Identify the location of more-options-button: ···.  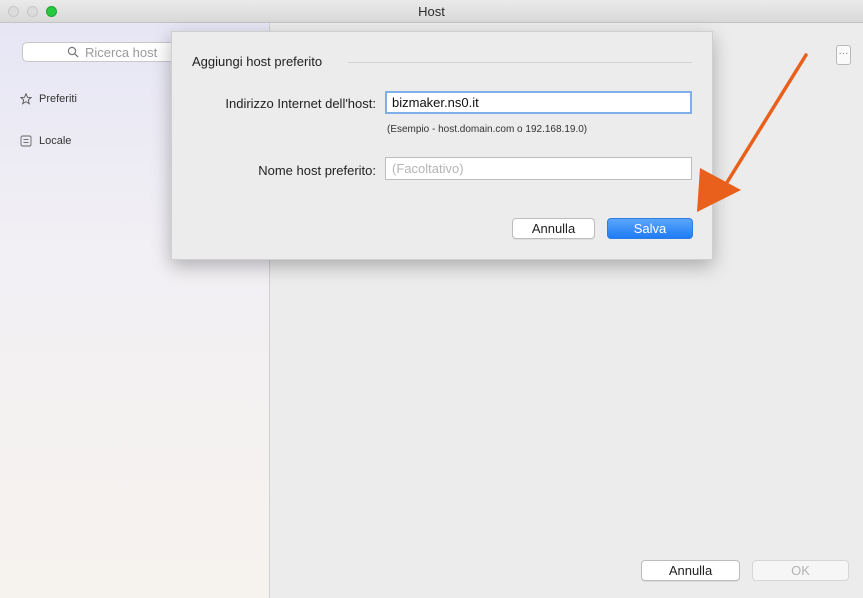
(843, 55).